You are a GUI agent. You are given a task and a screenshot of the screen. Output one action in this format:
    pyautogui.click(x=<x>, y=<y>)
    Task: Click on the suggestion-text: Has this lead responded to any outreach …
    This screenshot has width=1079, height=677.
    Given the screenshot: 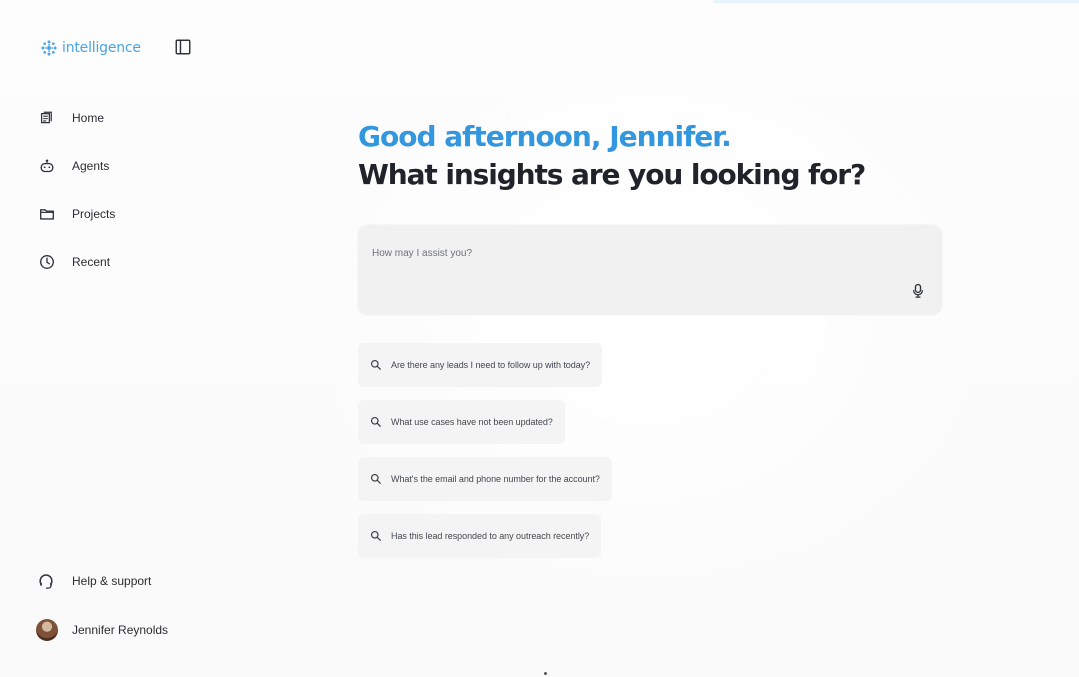 What is the action you would take?
    pyautogui.click(x=490, y=536)
    